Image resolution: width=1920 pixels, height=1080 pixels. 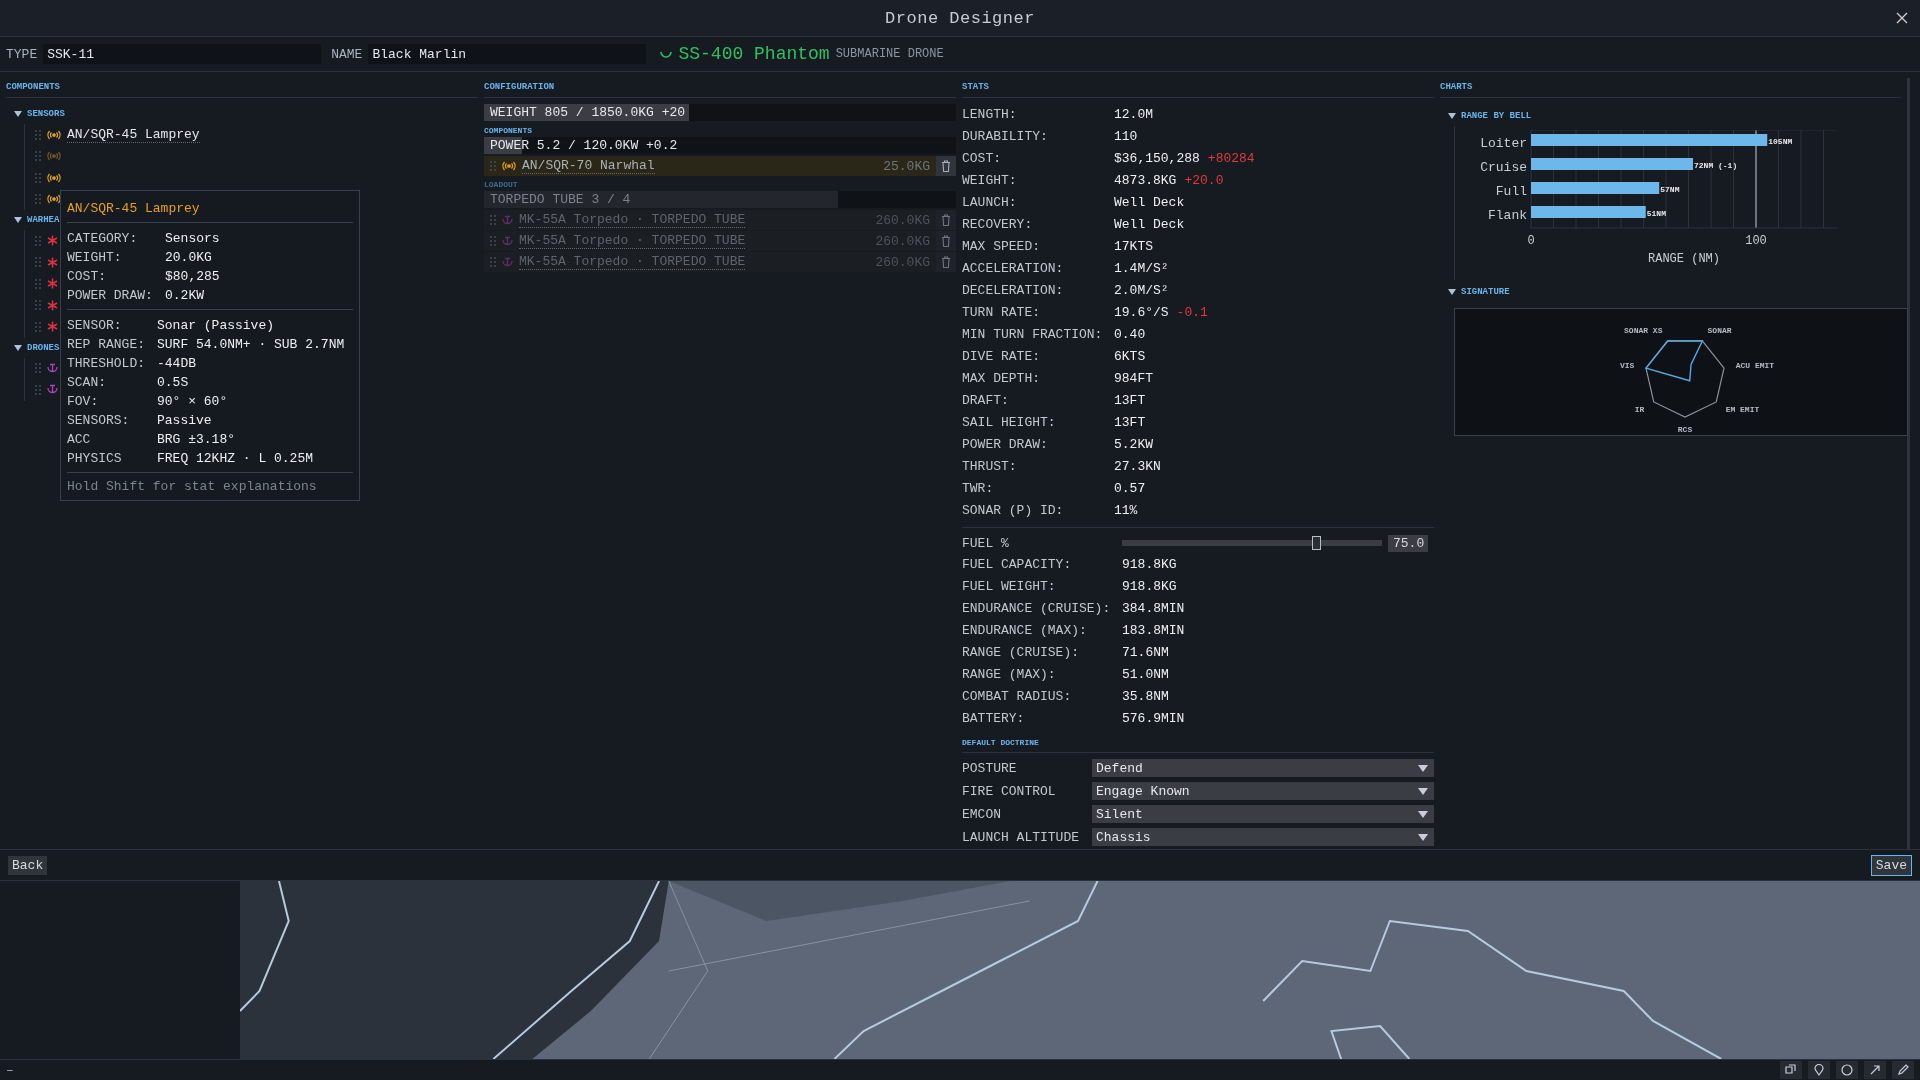 I want to click on capacity-text: POWER 5.2 / 120.0KW +0.2, so click(x=583, y=145).